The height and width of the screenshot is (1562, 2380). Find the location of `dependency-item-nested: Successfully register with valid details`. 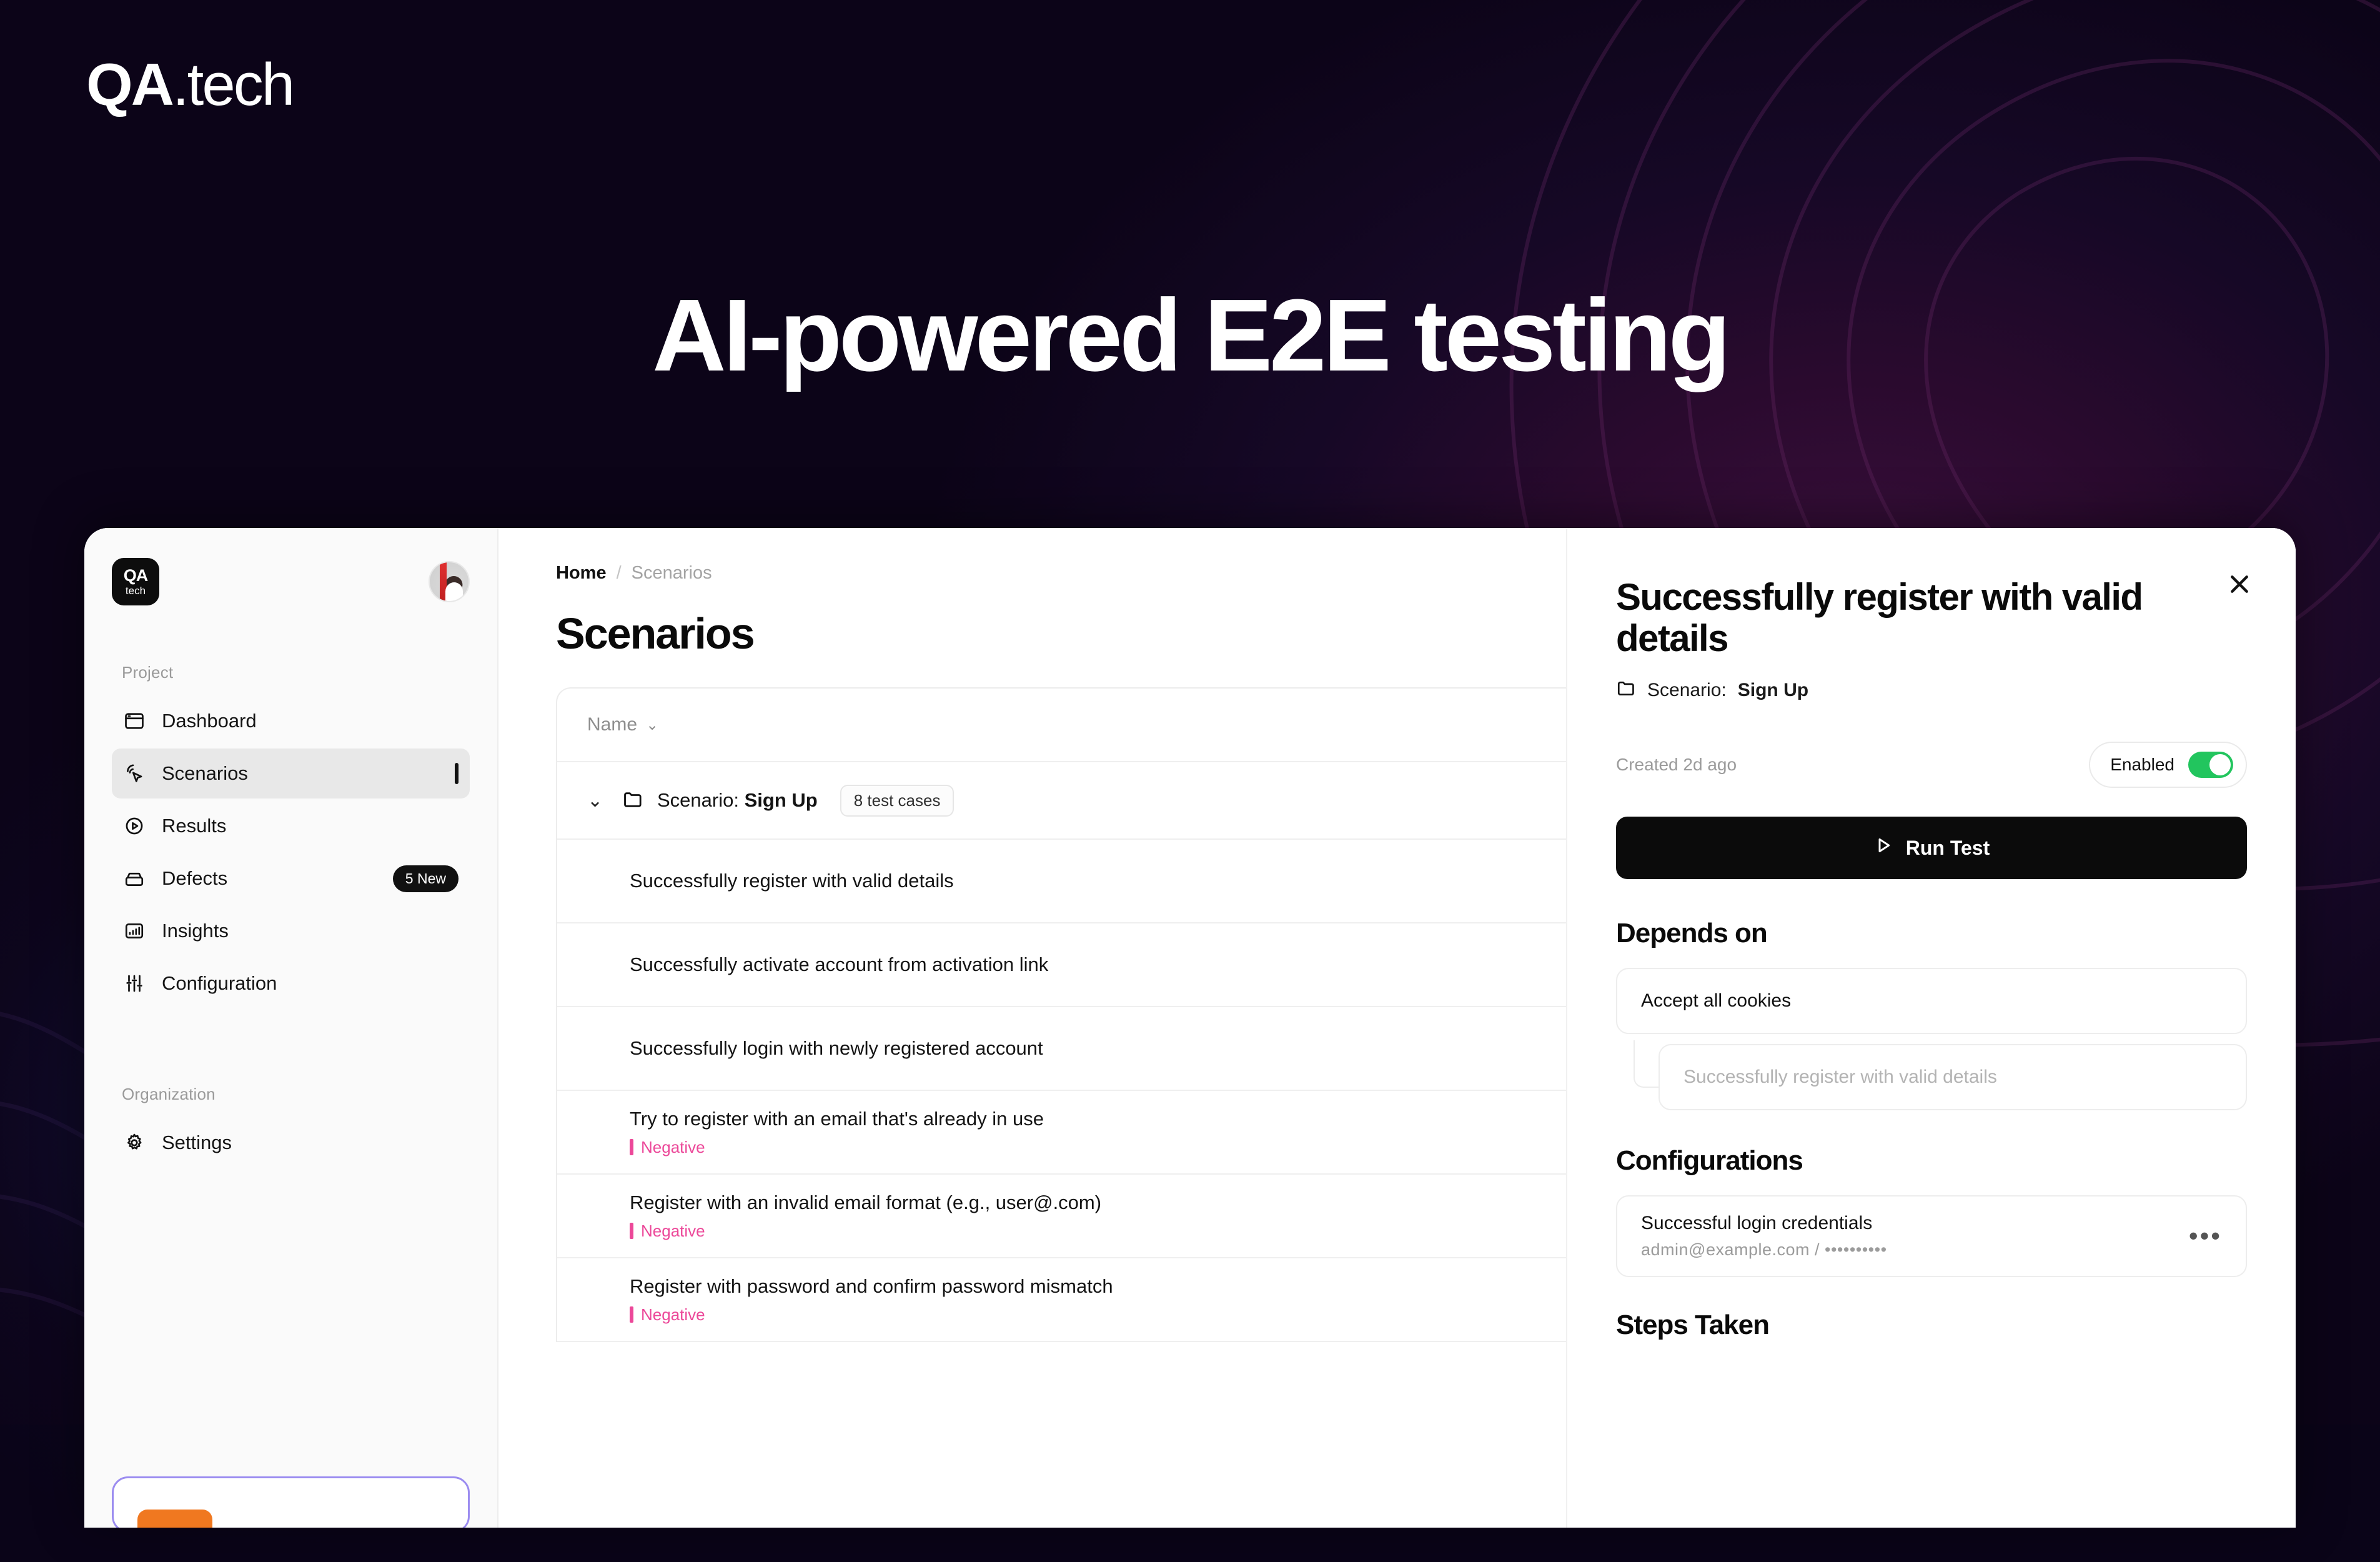

dependency-item-nested: Successfully register with valid details is located at coordinates (1953, 1077).